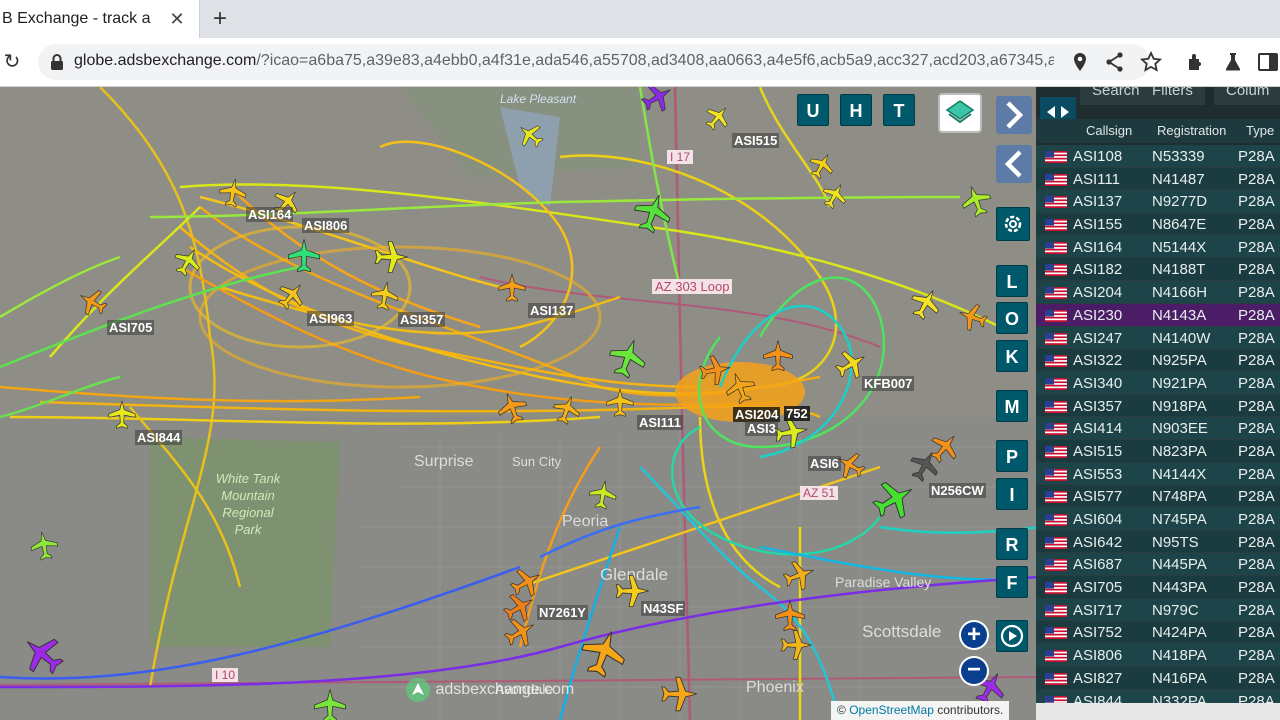 This screenshot has width=1280, height=720. I want to click on sidebar-icon, so click(1268, 62).